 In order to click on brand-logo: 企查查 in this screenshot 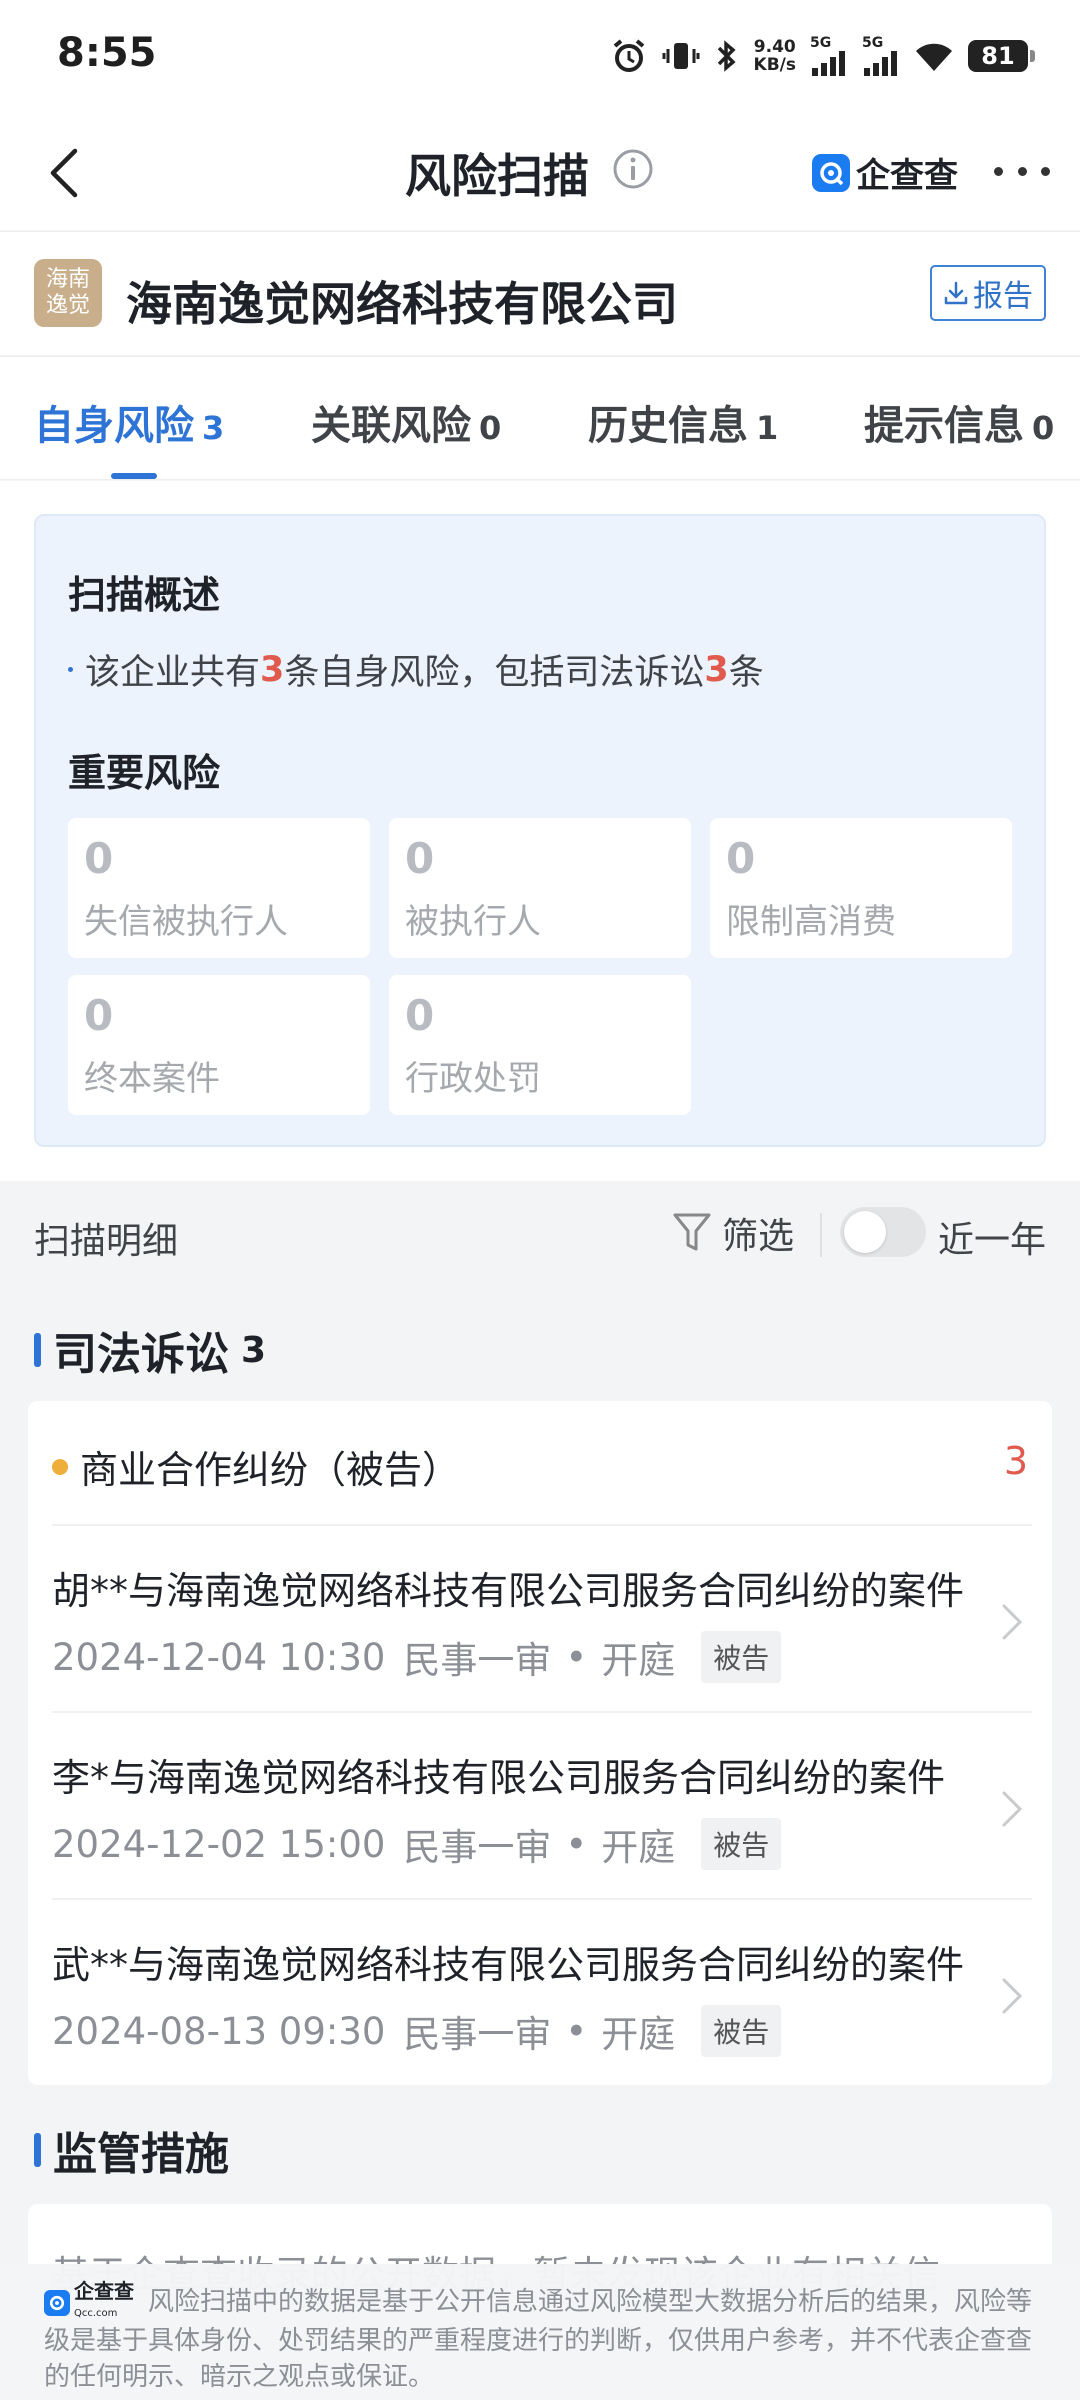, I will do `click(885, 172)`.